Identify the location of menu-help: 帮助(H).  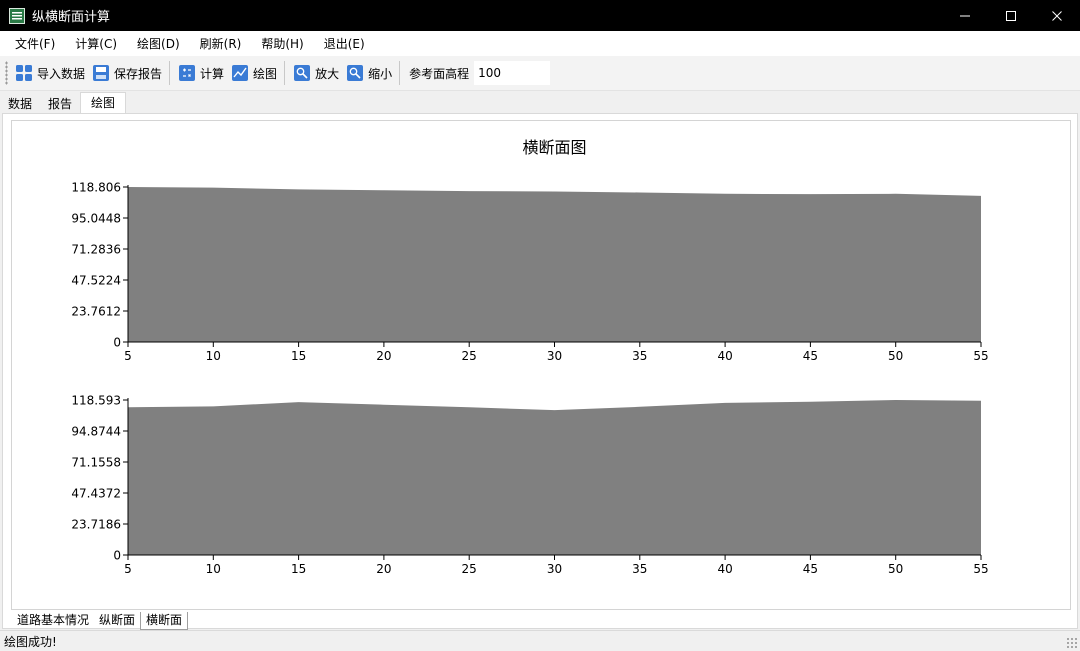
(282, 44).